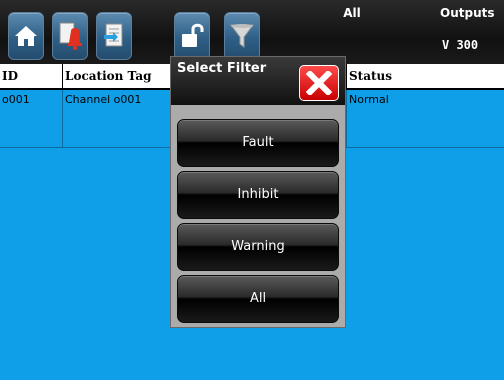  I want to click on close-icon, so click(319, 83).